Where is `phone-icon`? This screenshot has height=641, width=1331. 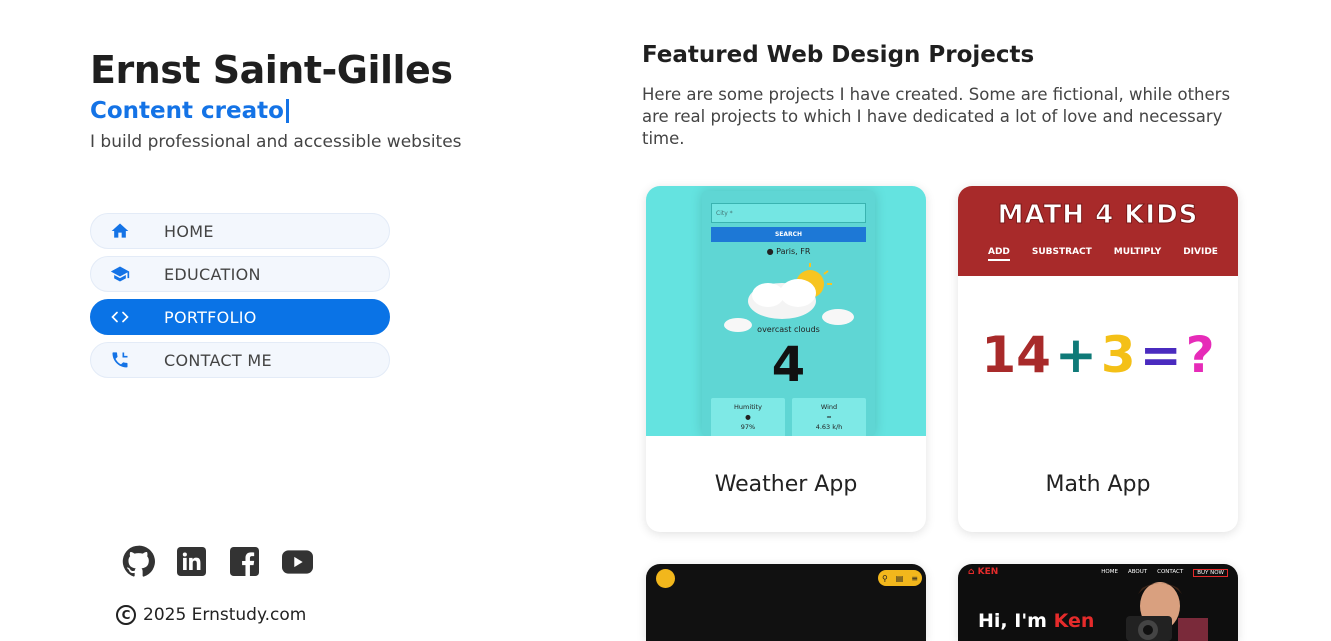
phone-icon is located at coordinates (120, 360).